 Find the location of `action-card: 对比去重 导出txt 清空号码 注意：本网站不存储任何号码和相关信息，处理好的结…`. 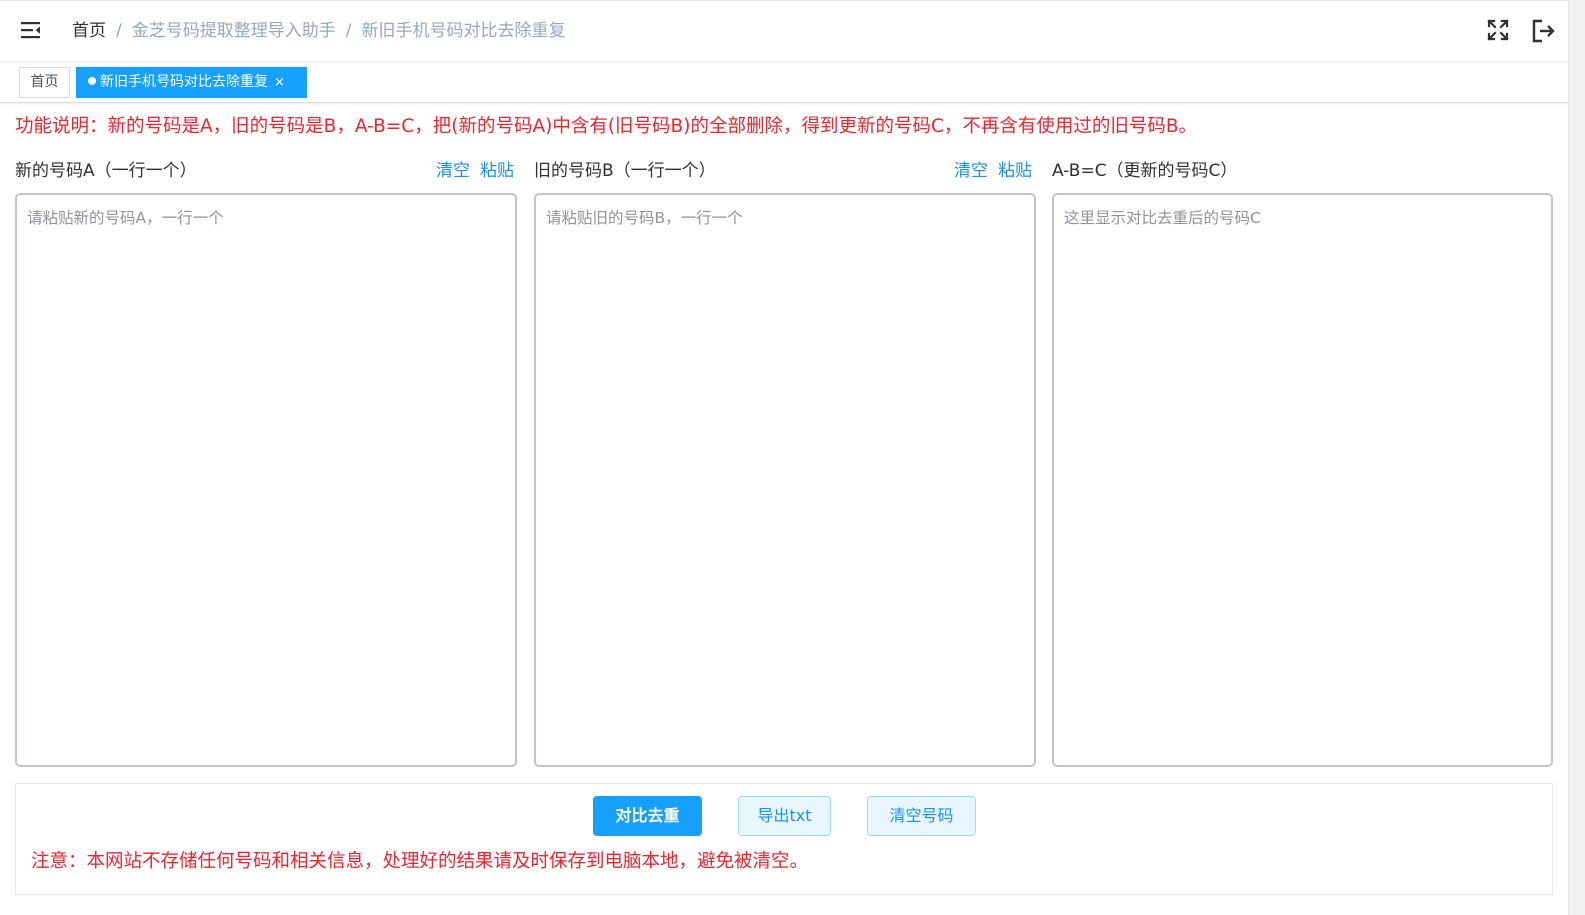

action-card: 对比去重 导出txt 清空号码 注意：本网站不存储任何号码和相关信息，处理好的结… is located at coordinates (784, 839).